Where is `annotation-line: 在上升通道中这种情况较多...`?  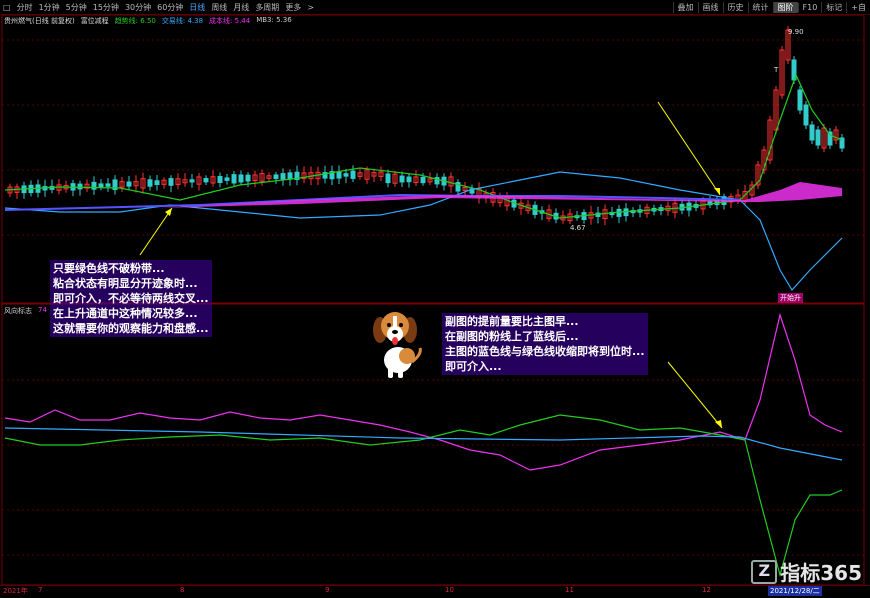 annotation-line: 在上升通道中这种情况较多... is located at coordinates (125, 313).